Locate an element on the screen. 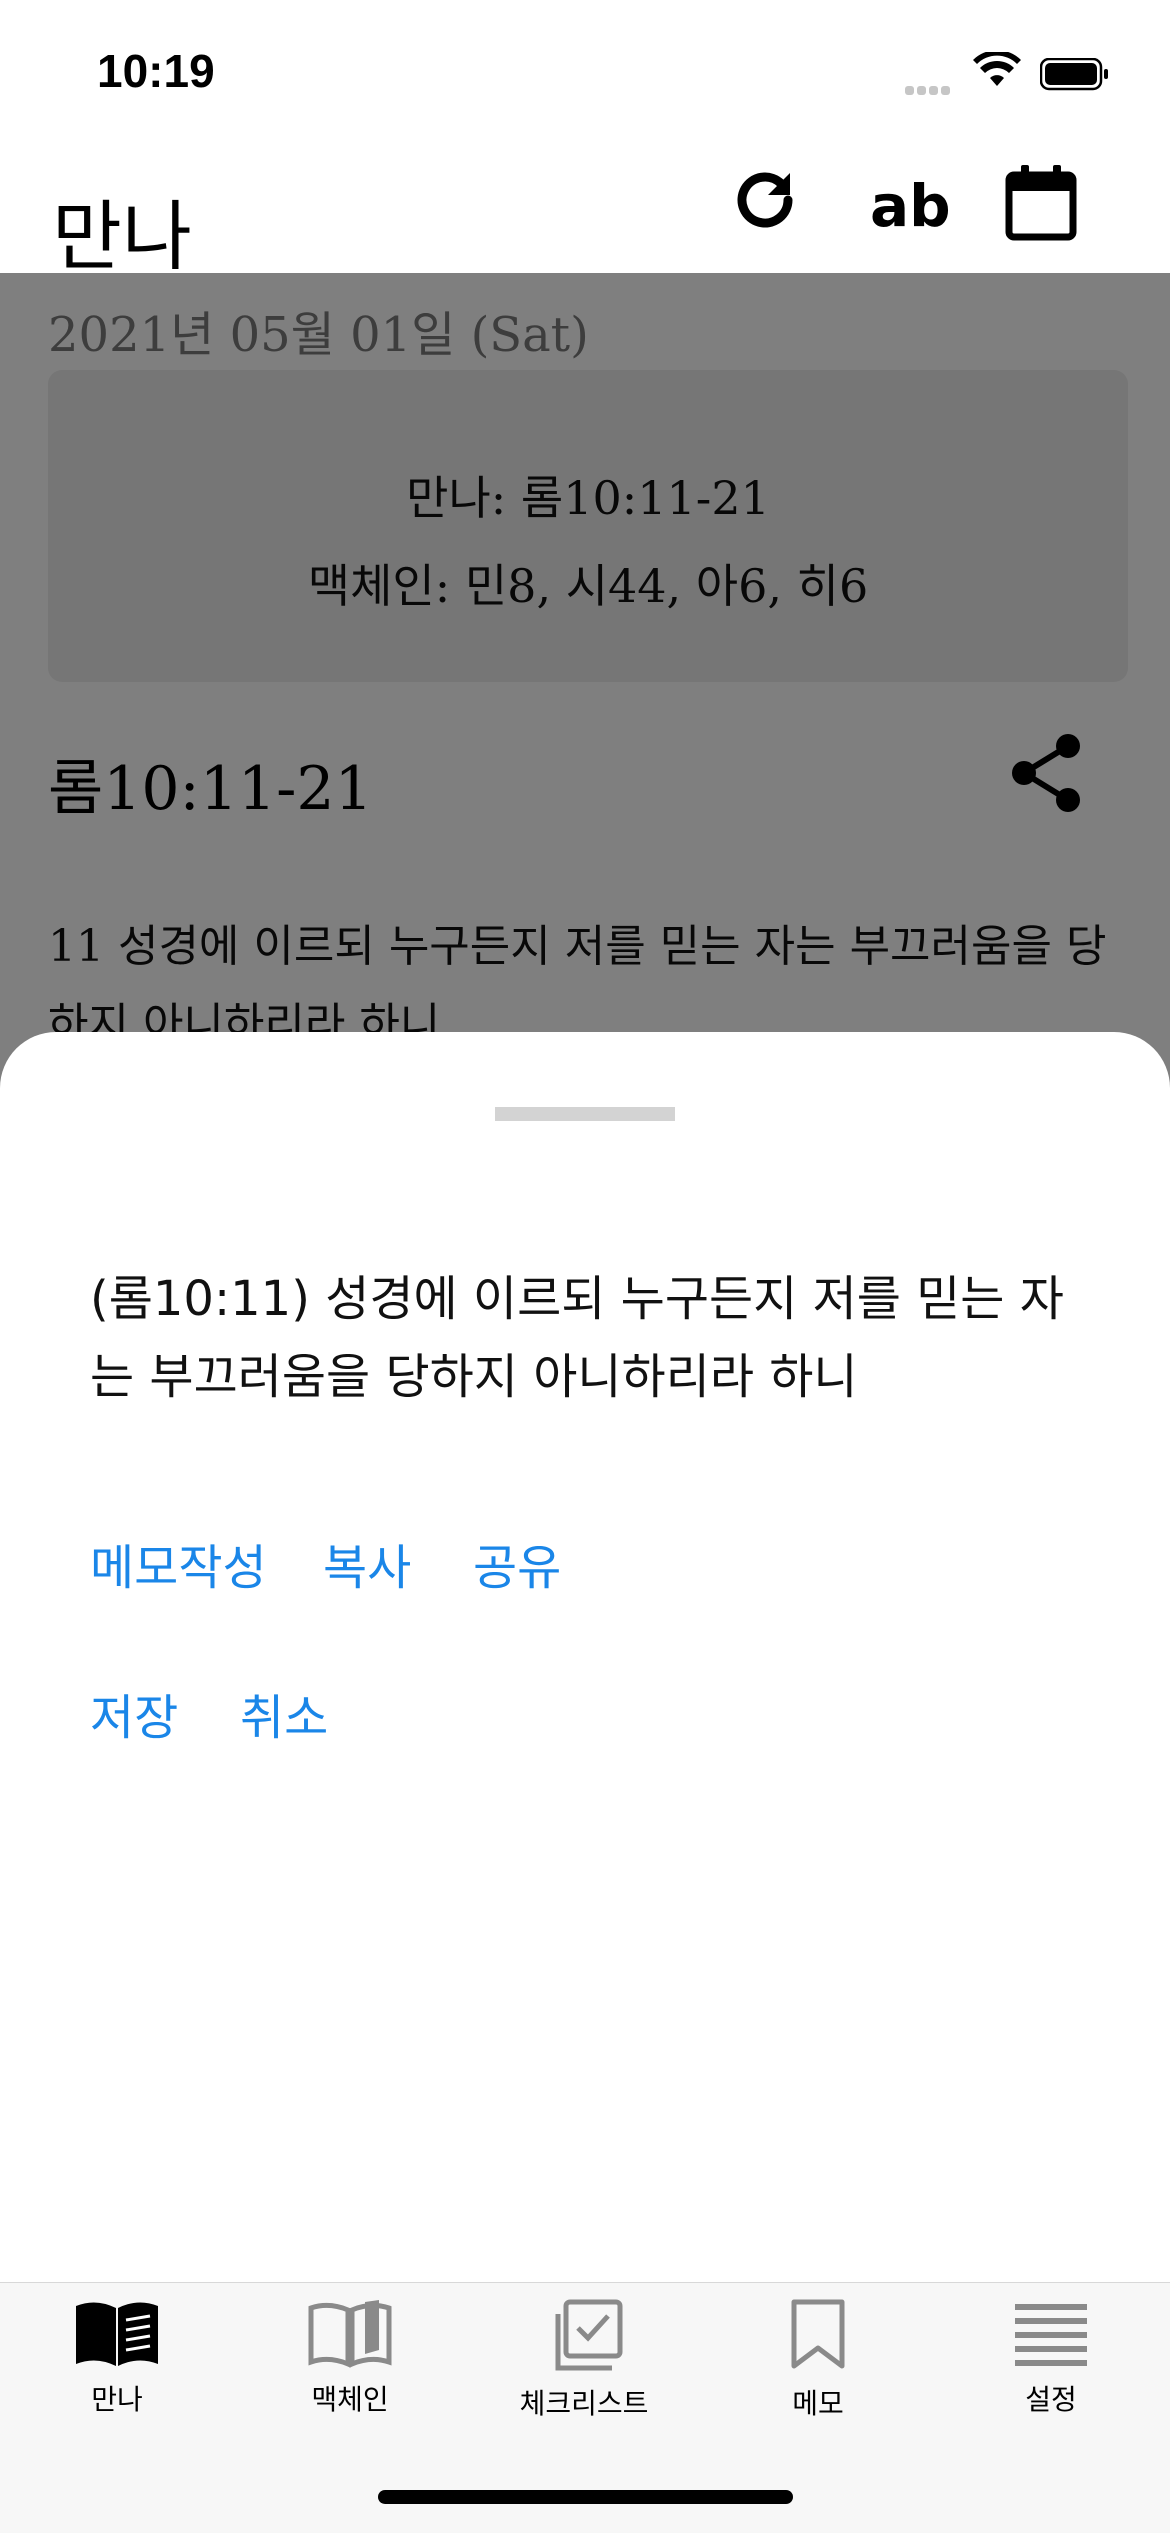  tab-label: 맥체인 is located at coordinates (350, 2399).